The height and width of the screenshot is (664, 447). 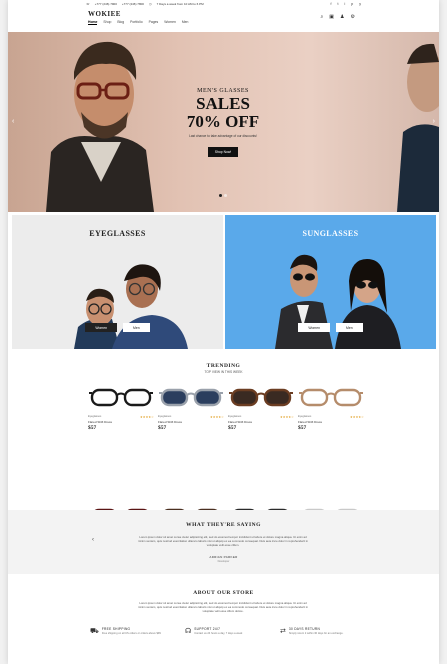 I want to click on headset-icon: ☊, so click(x=188, y=631).